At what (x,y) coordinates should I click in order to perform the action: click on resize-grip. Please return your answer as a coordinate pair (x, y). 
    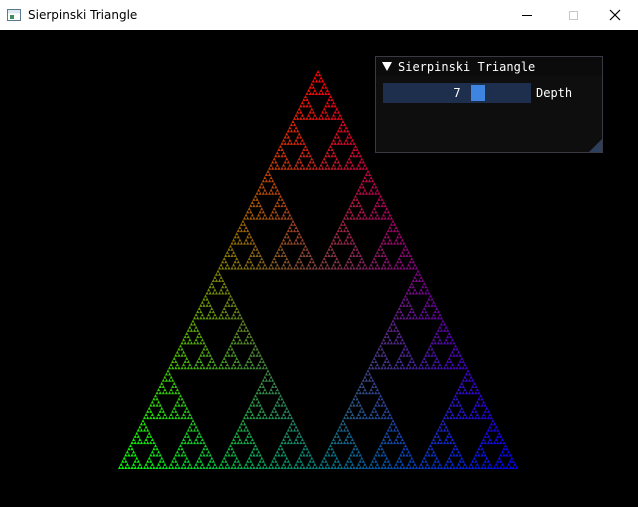
    Looking at the image, I should click on (595, 145).